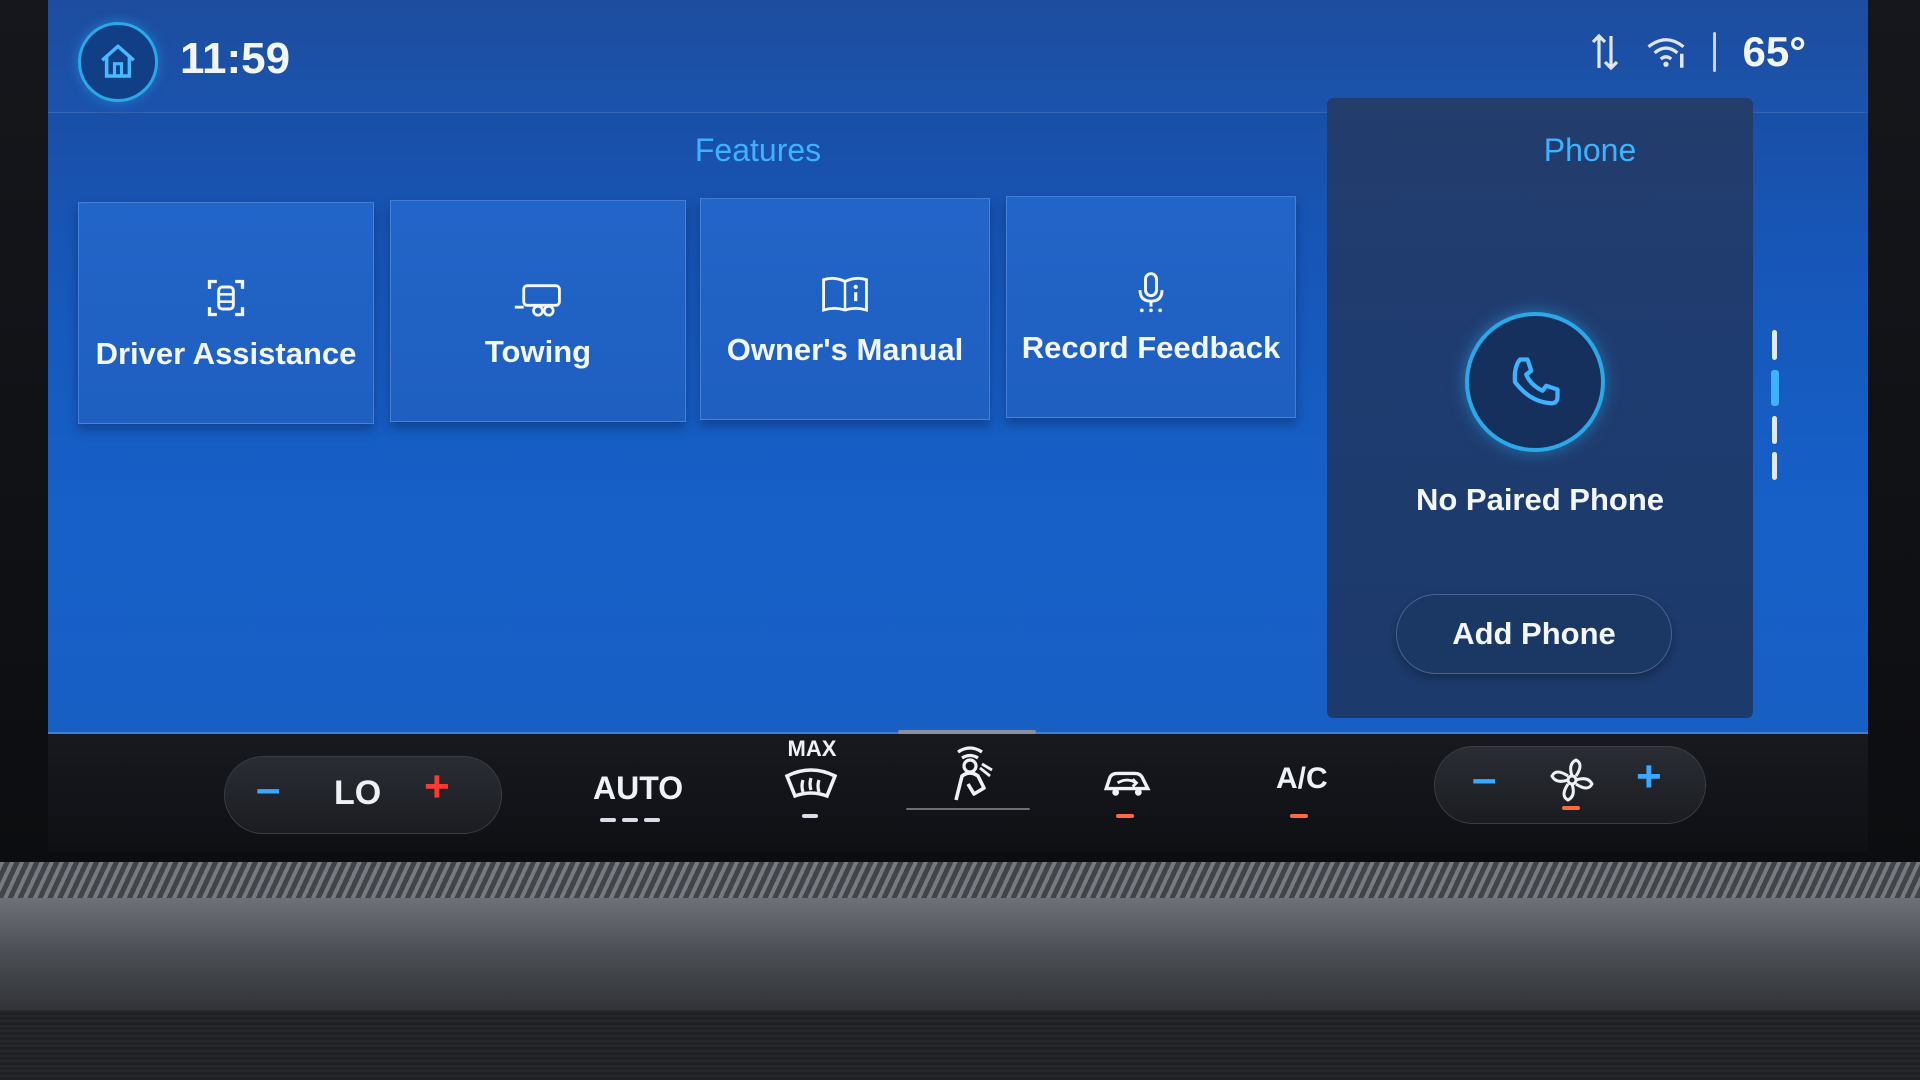 The height and width of the screenshot is (1080, 1920). What do you see at coordinates (1484, 779) in the screenshot?
I see `fan-decrease-button: –` at bounding box center [1484, 779].